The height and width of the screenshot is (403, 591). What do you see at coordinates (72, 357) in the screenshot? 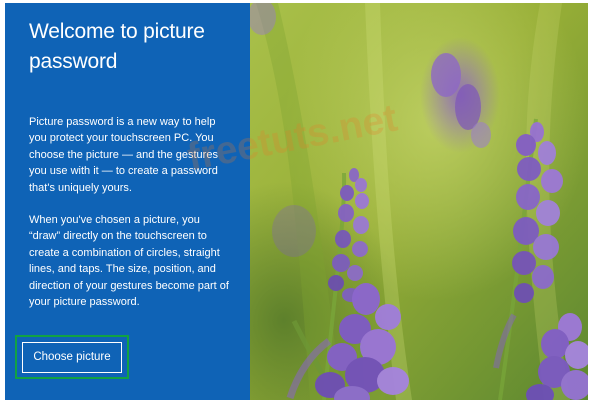
I see `choose-picture-button: Choose picture` at bounding box center [72, 357].